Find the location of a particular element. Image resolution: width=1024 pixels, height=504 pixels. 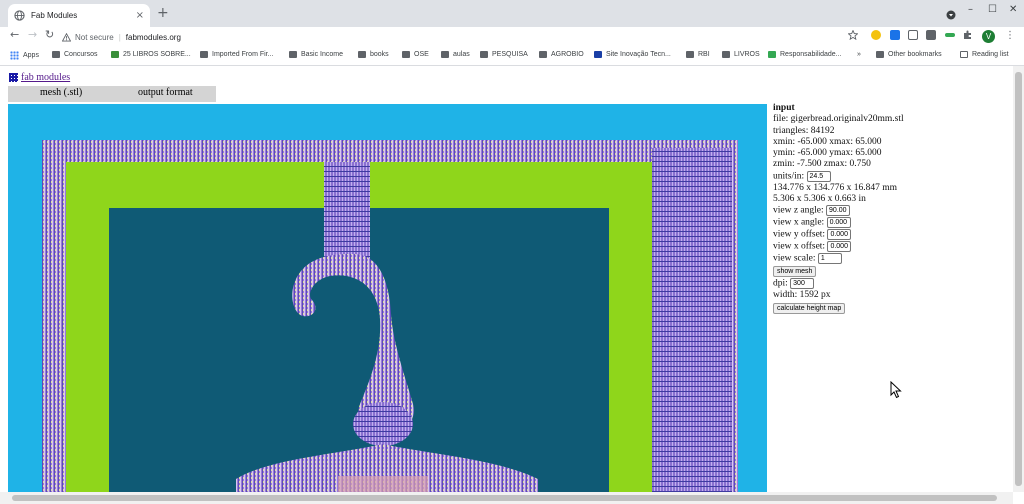

extension-2-icon is located at coordinates (895, 35).